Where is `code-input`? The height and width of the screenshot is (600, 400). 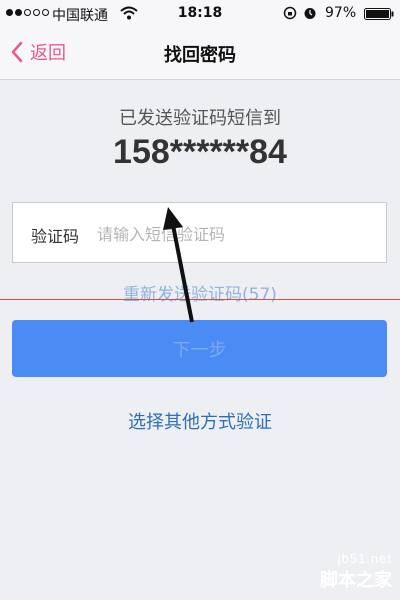
code-input is located at coordinates (237, 234).